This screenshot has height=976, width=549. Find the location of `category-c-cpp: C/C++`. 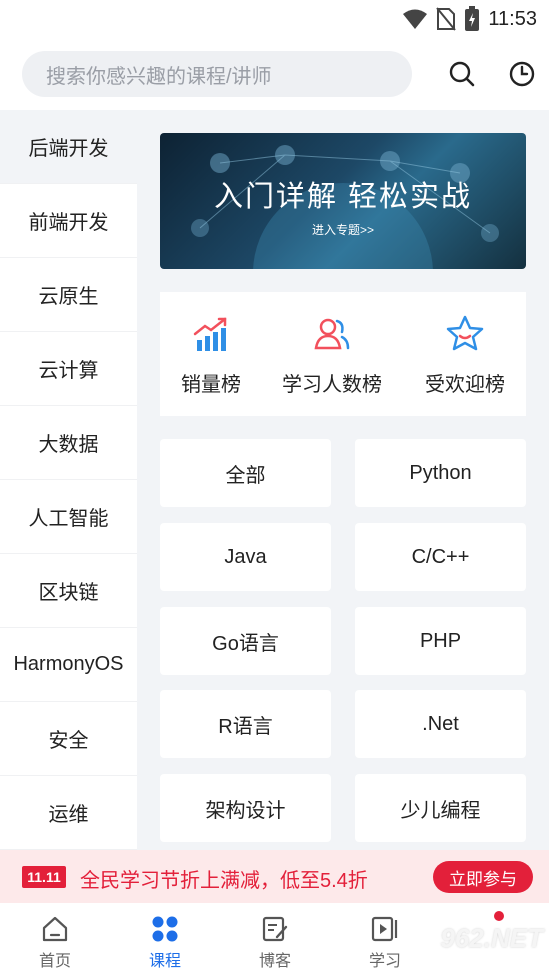

category-c-cpp: C/C++ is located at coordinates (440, 557).